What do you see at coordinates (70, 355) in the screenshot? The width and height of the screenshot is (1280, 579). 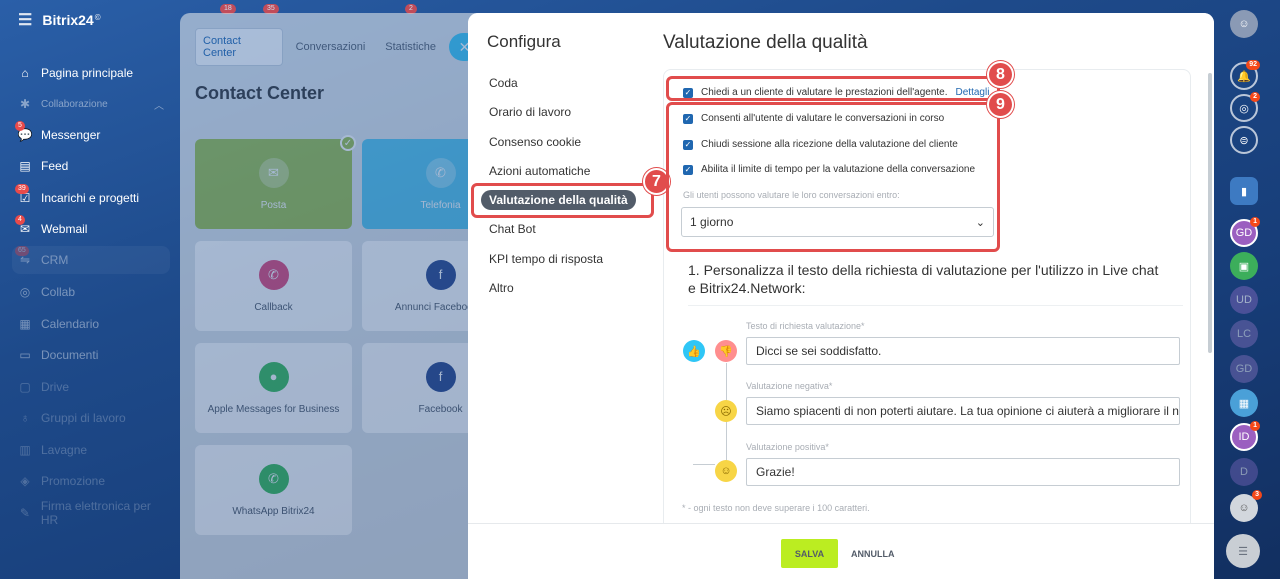 I see `sidebar-item-label: Documenti` at bounding box center [70, 355].